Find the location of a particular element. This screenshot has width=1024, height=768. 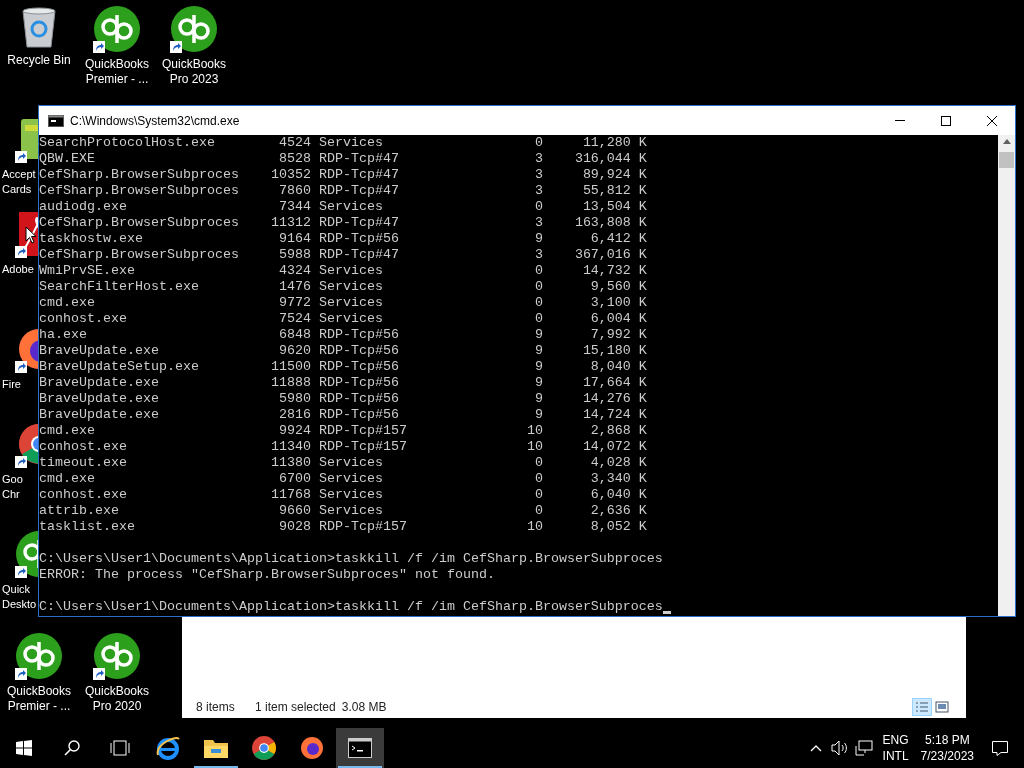

speaker-icon is located at coordinates (839, 748).